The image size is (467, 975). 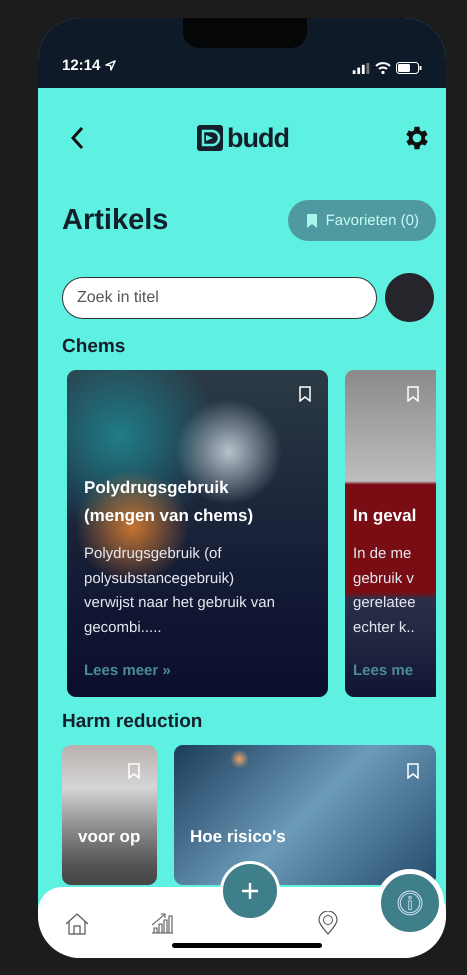 What do you see at coordinates (385, 516) in the screenshot?
I see `article-title: In geval` at bounding box center [385, 516].